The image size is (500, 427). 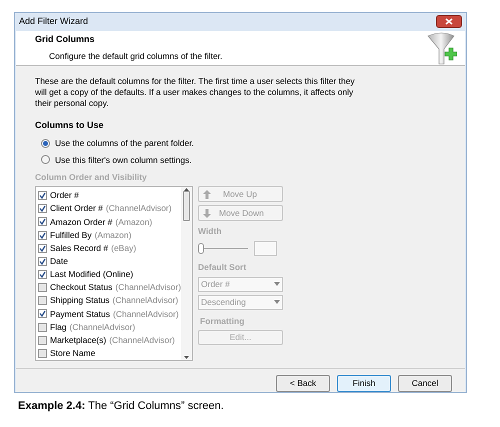 I want to click on close-icon, so click(x=449, y=22).